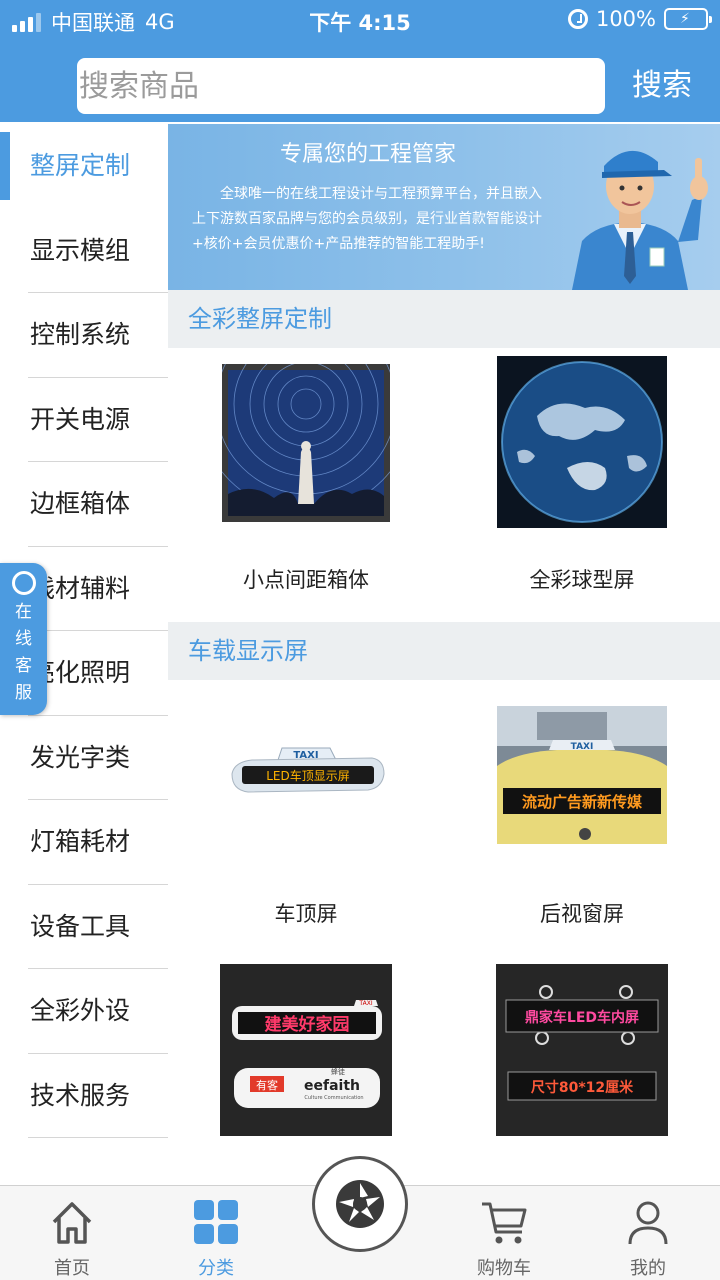 The image size is (720, 1280). I want to click on tab-label: 我的, so click(648, 1268).